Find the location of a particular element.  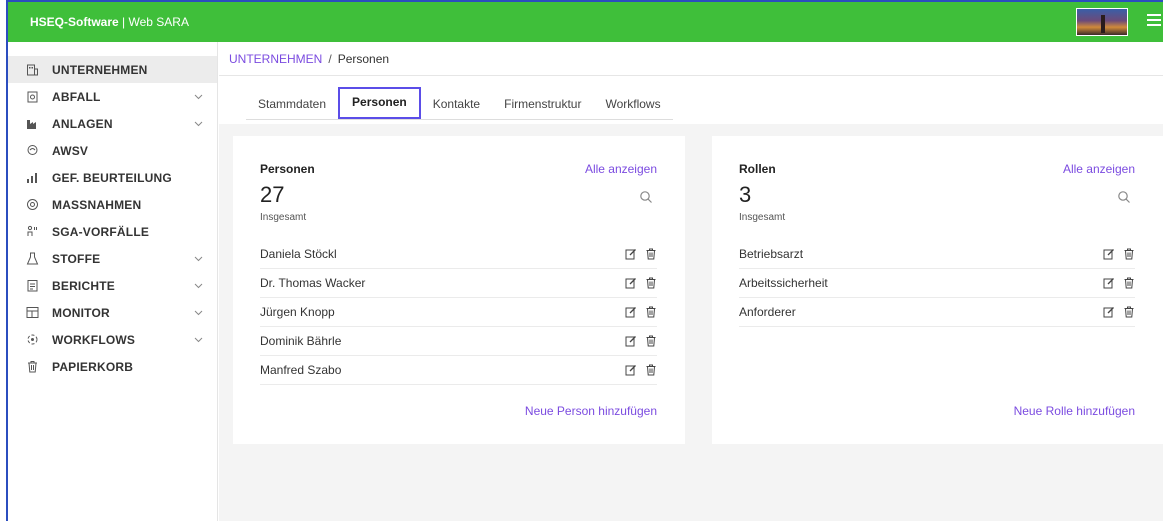

water-icon is located at coordinates (32, 151).